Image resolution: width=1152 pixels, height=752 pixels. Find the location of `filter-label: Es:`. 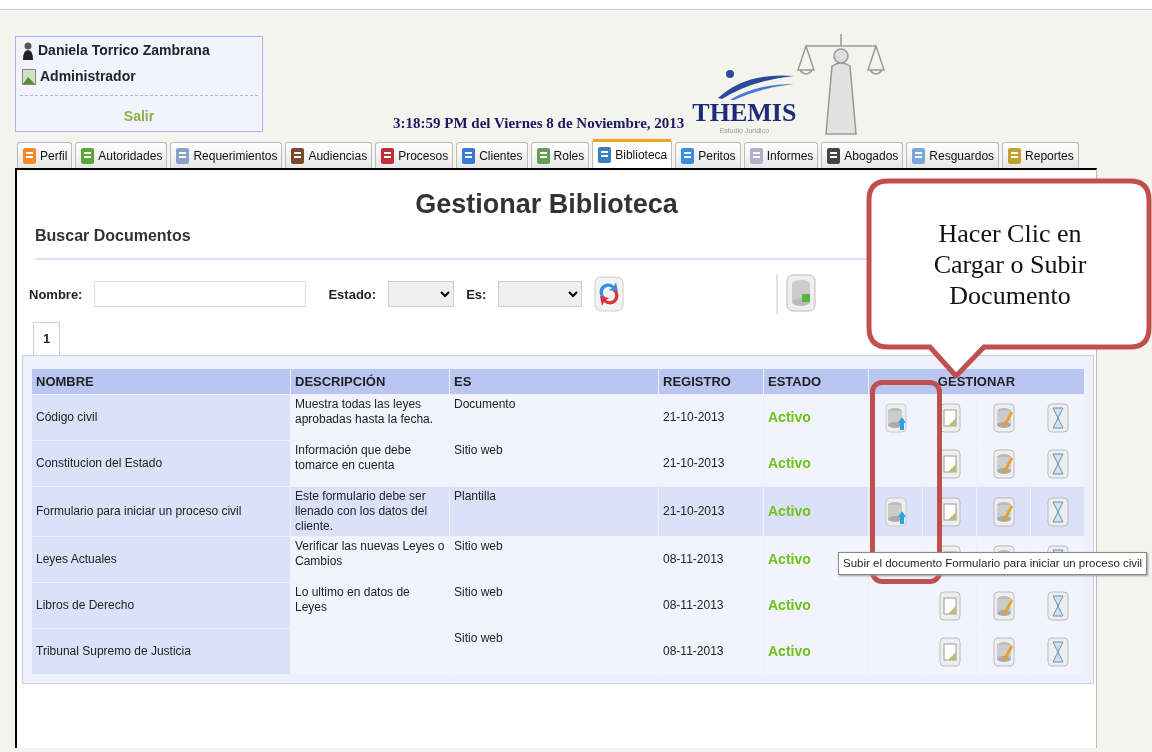

filter-label: Es: is located at coordinates (476, 294).